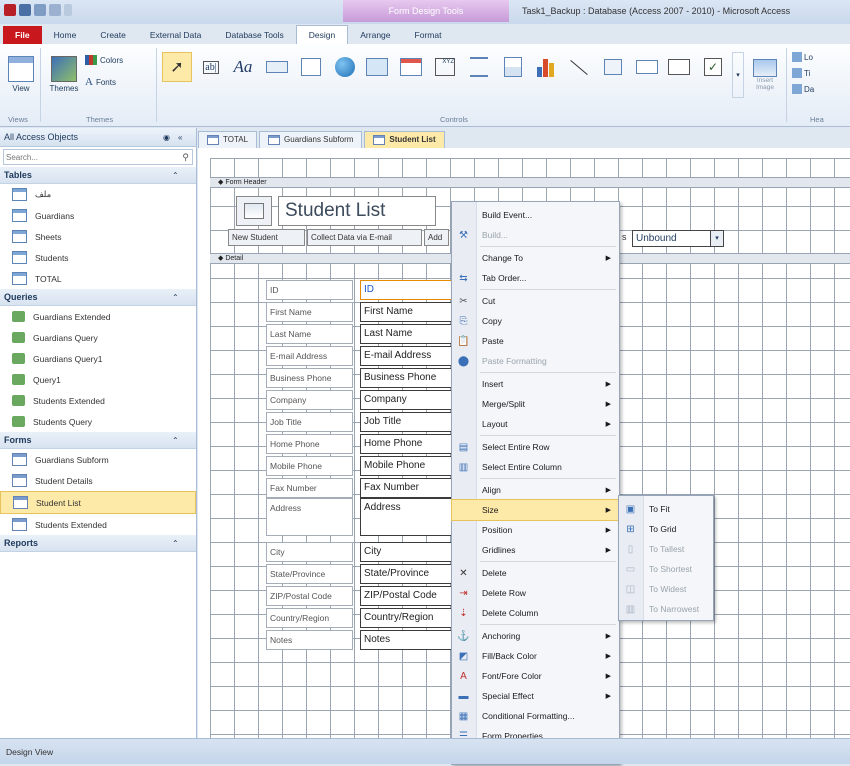 The width and height of the screenshot is (850, 766). Describe the element at coordinates (479, 67) in the screenshot. I see `page-break-button` at that location.